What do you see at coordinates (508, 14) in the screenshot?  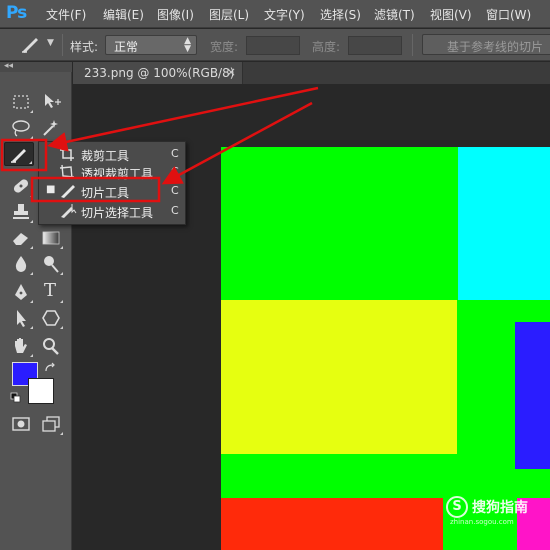 I see `menu-window: 窗口(W)` at bounding box center [508, 14].